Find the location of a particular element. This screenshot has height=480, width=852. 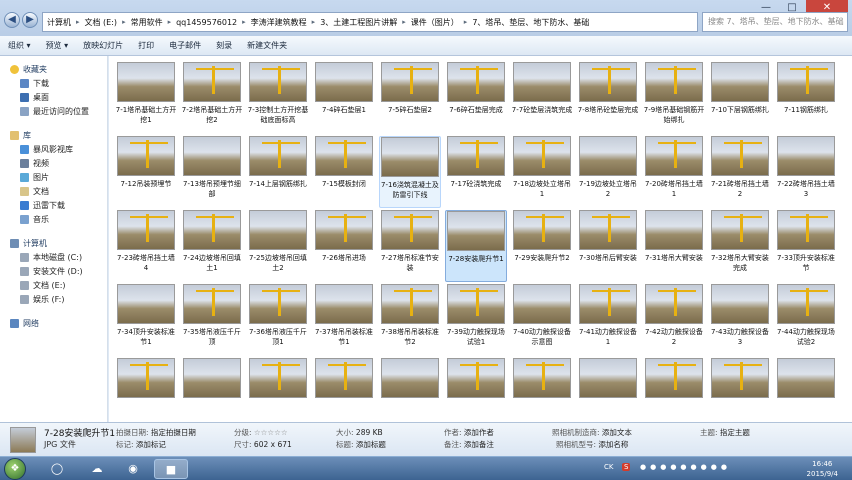

toolbar-button: 刻录 is located at coordinates (224, 45).